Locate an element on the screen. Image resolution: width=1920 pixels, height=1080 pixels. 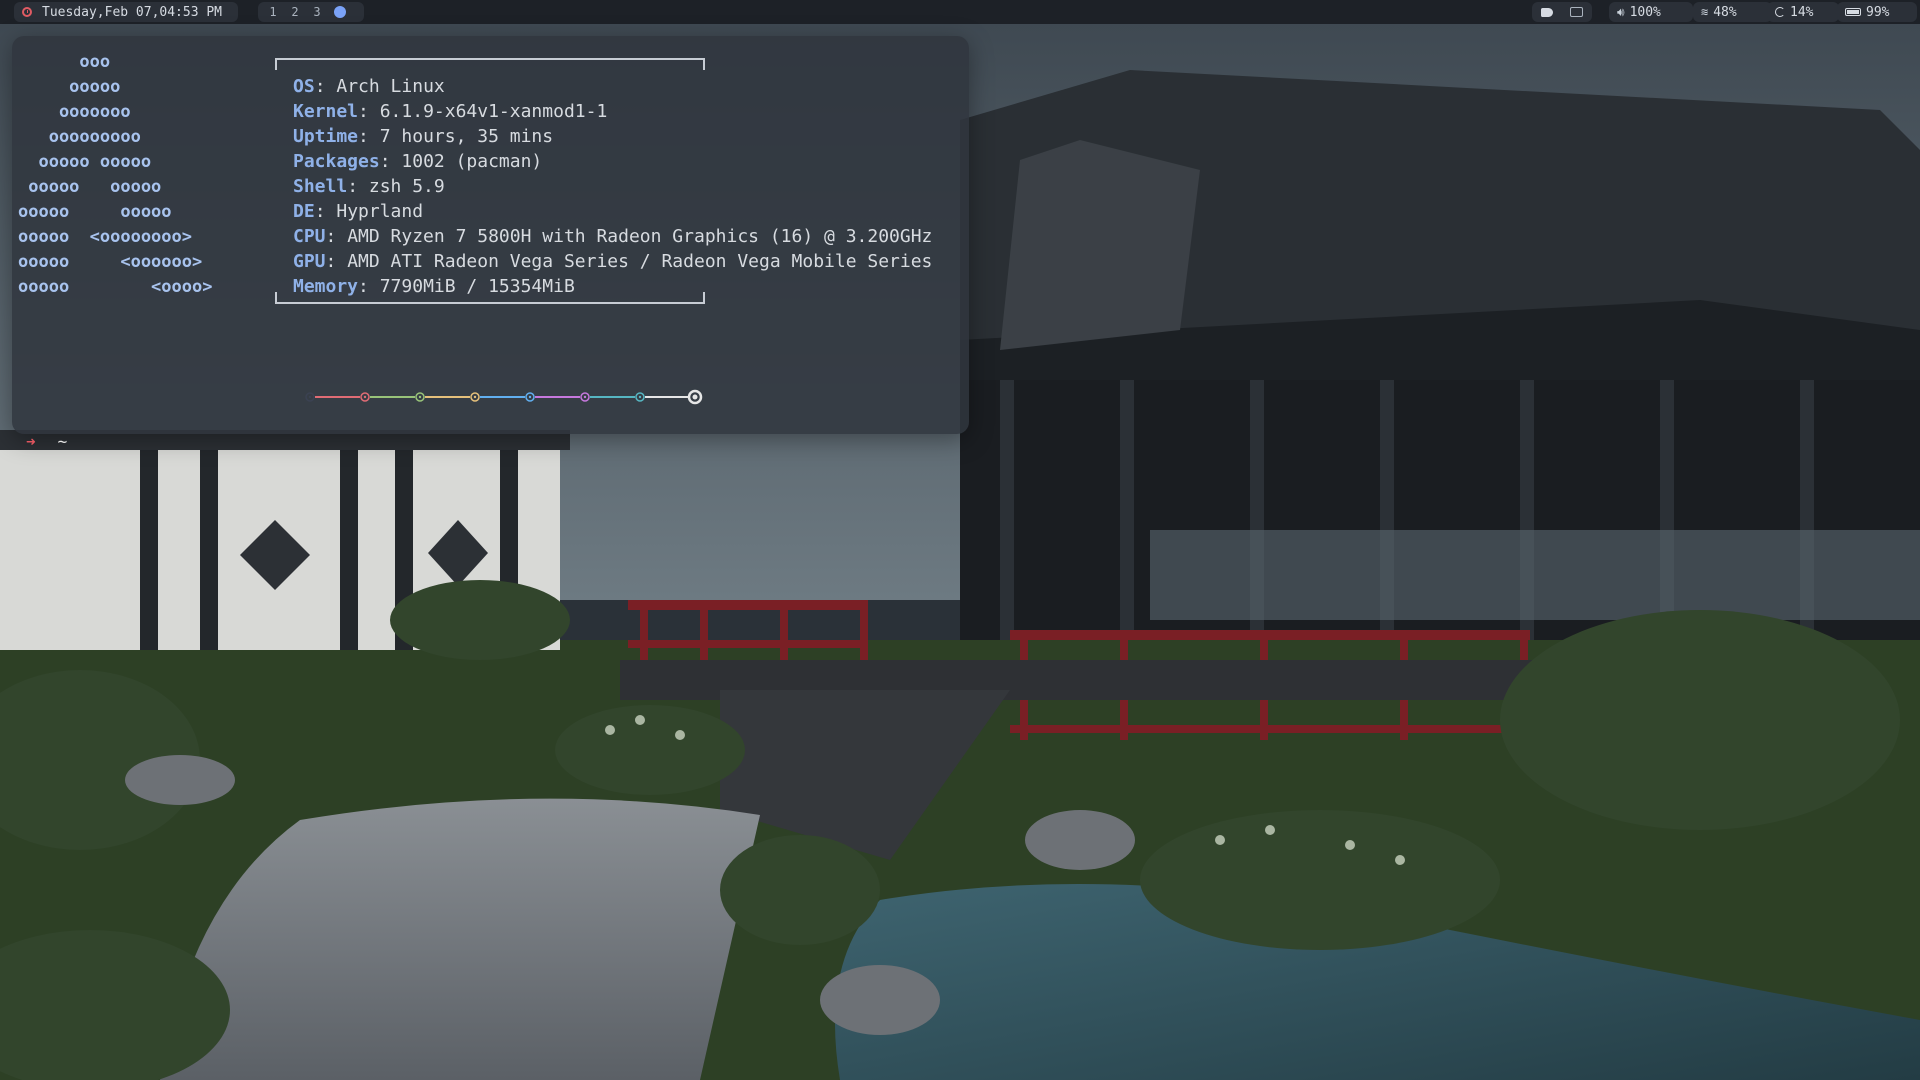
workspace-1: 1 is located at coordinates (273, 12).